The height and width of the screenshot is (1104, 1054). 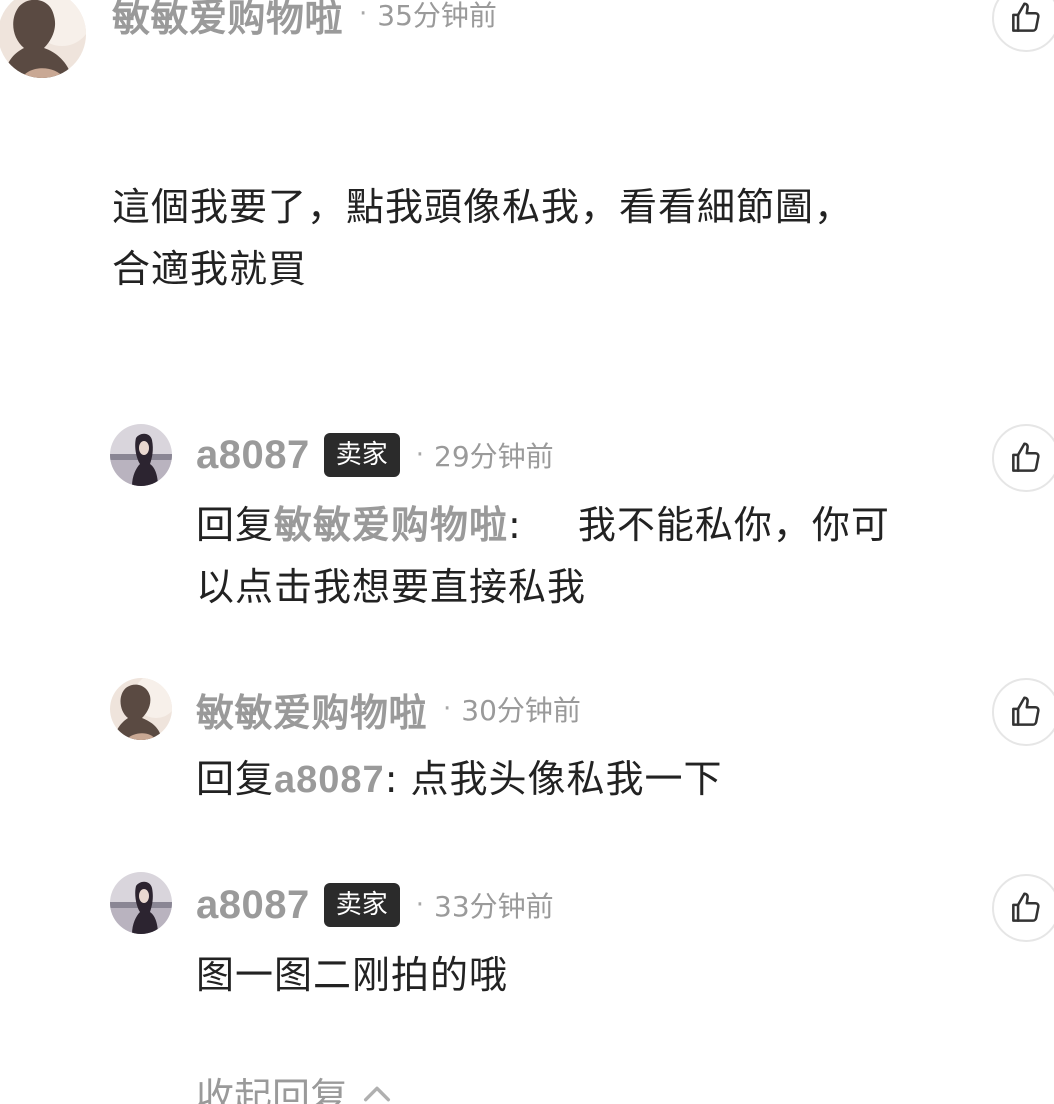 I want to click on chevron-up-icon, so click(x=377, y=1093).